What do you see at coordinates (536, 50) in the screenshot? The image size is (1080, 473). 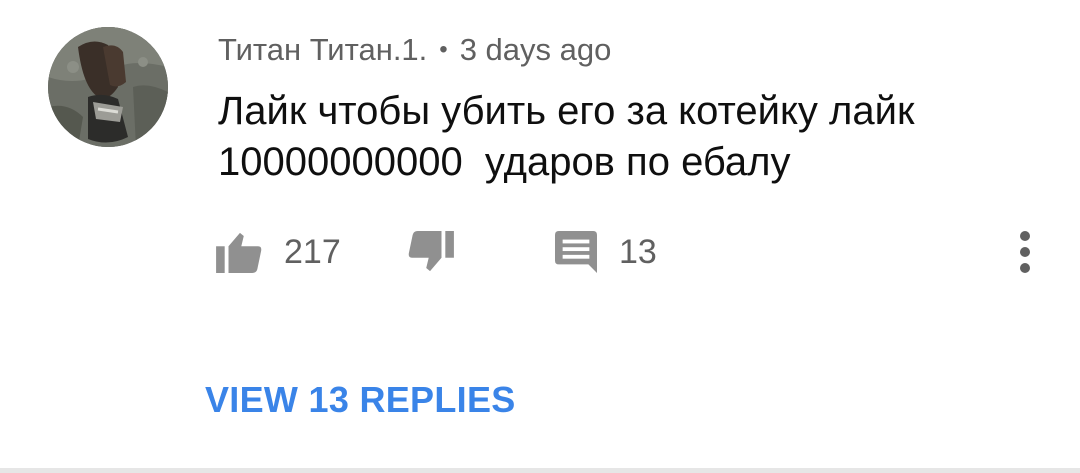 I see `comment-timestamp: 3 days ago` at bounding box center [536, 50].